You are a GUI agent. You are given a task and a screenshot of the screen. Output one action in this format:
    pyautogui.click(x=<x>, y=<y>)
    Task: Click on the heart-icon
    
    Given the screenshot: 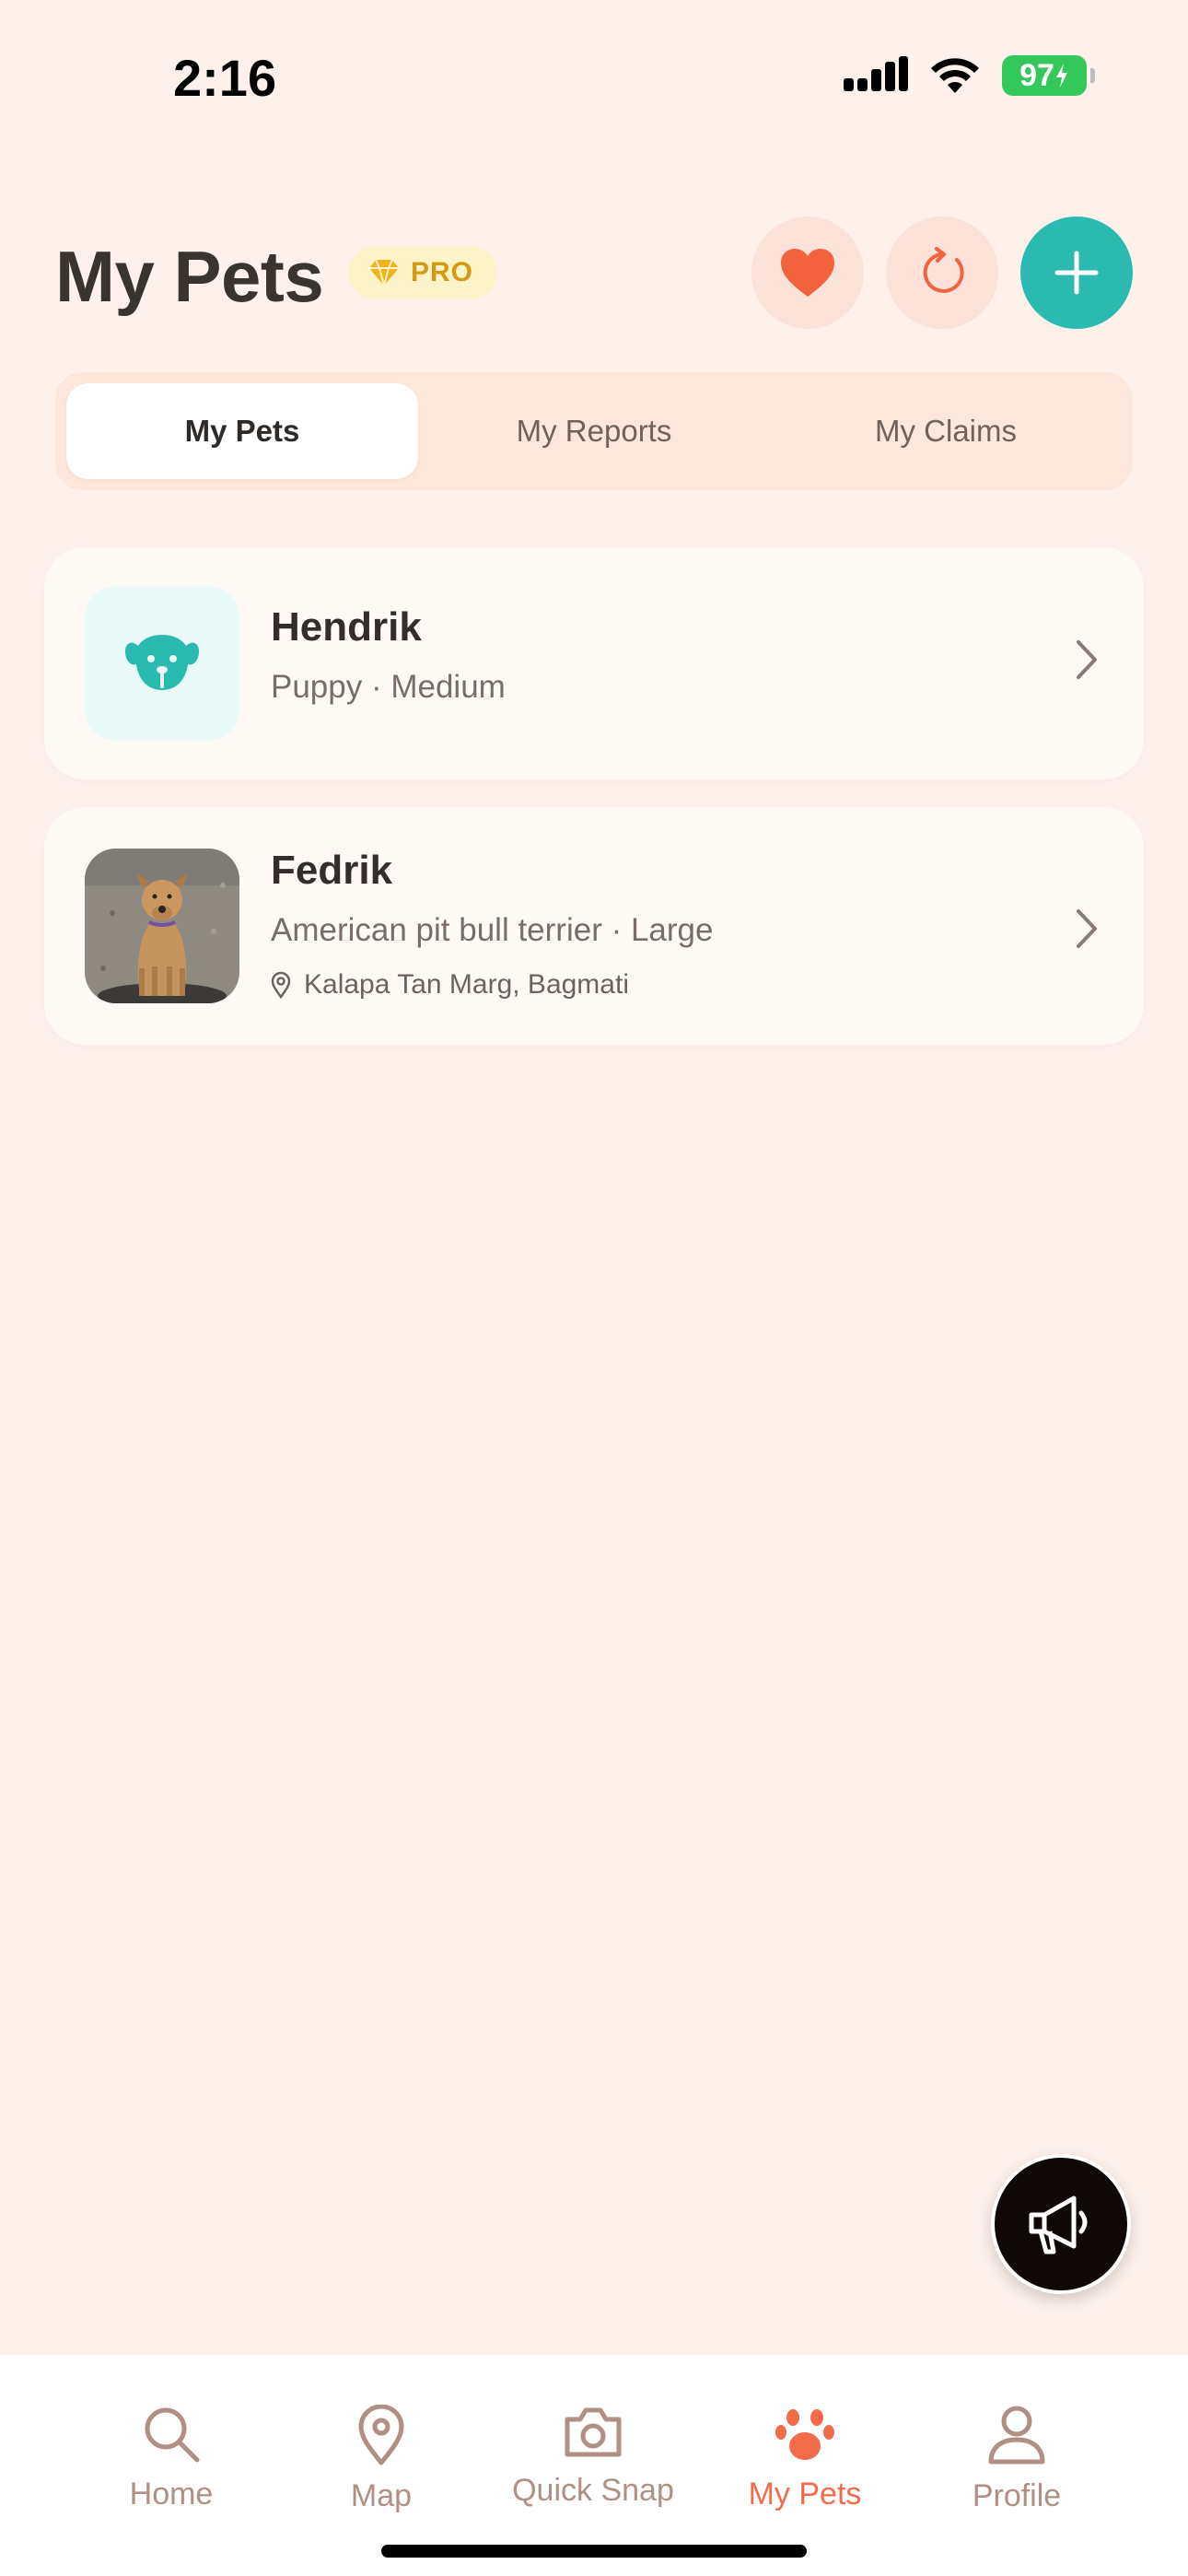 What is the action you would take?
    pyautogui.click(x=807, y=273)
    